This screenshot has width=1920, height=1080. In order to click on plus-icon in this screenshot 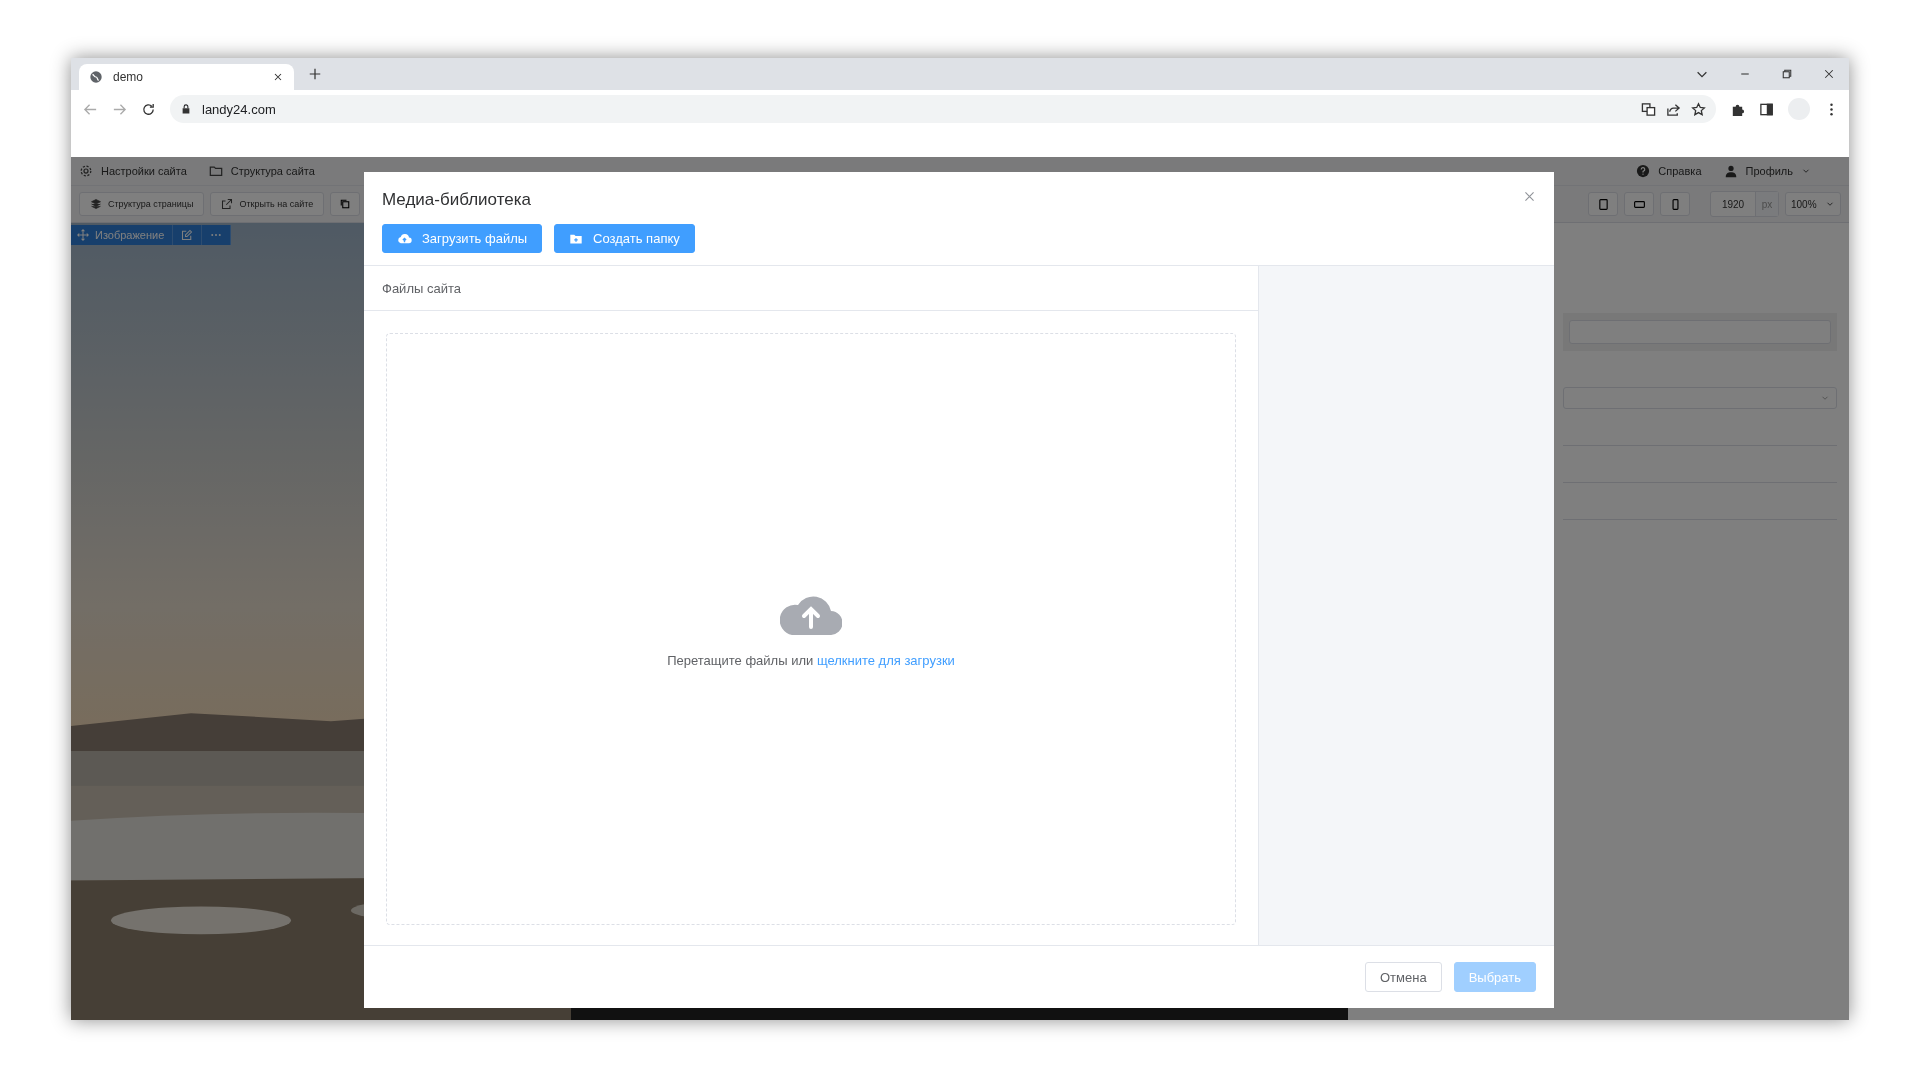, I will do `click(315, 74)`.